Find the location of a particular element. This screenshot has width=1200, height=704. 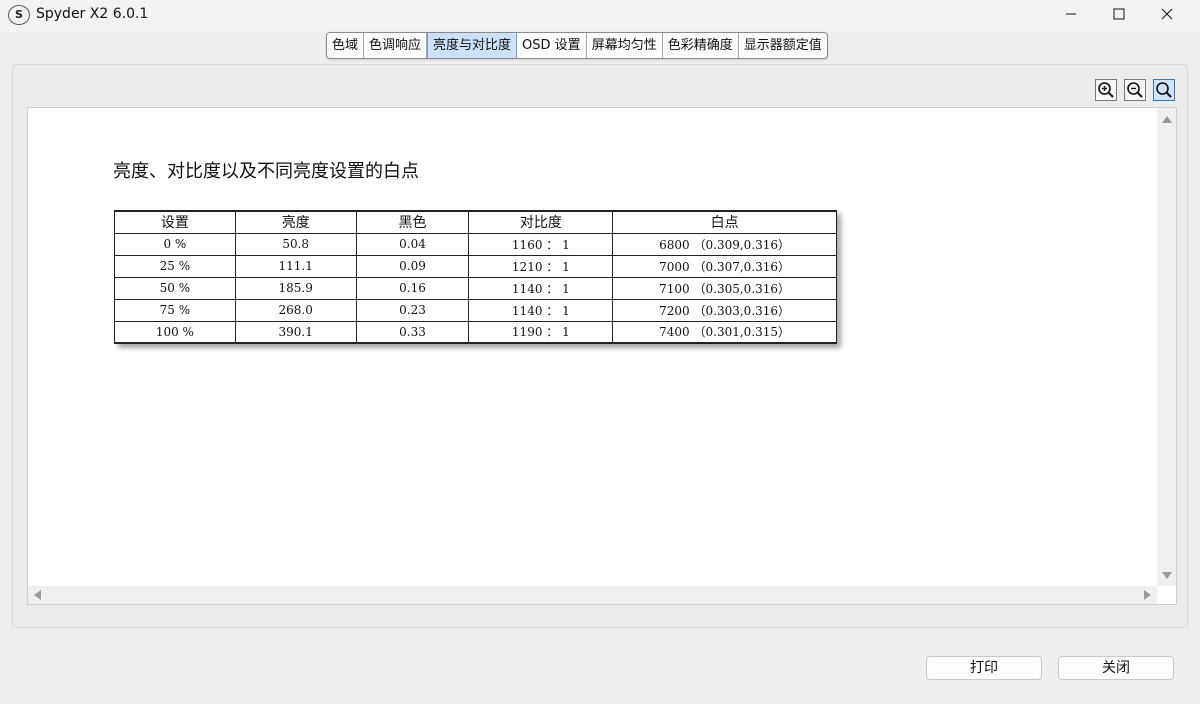

tab-5: 色彩精确度 is located at coordinates (701, 45).